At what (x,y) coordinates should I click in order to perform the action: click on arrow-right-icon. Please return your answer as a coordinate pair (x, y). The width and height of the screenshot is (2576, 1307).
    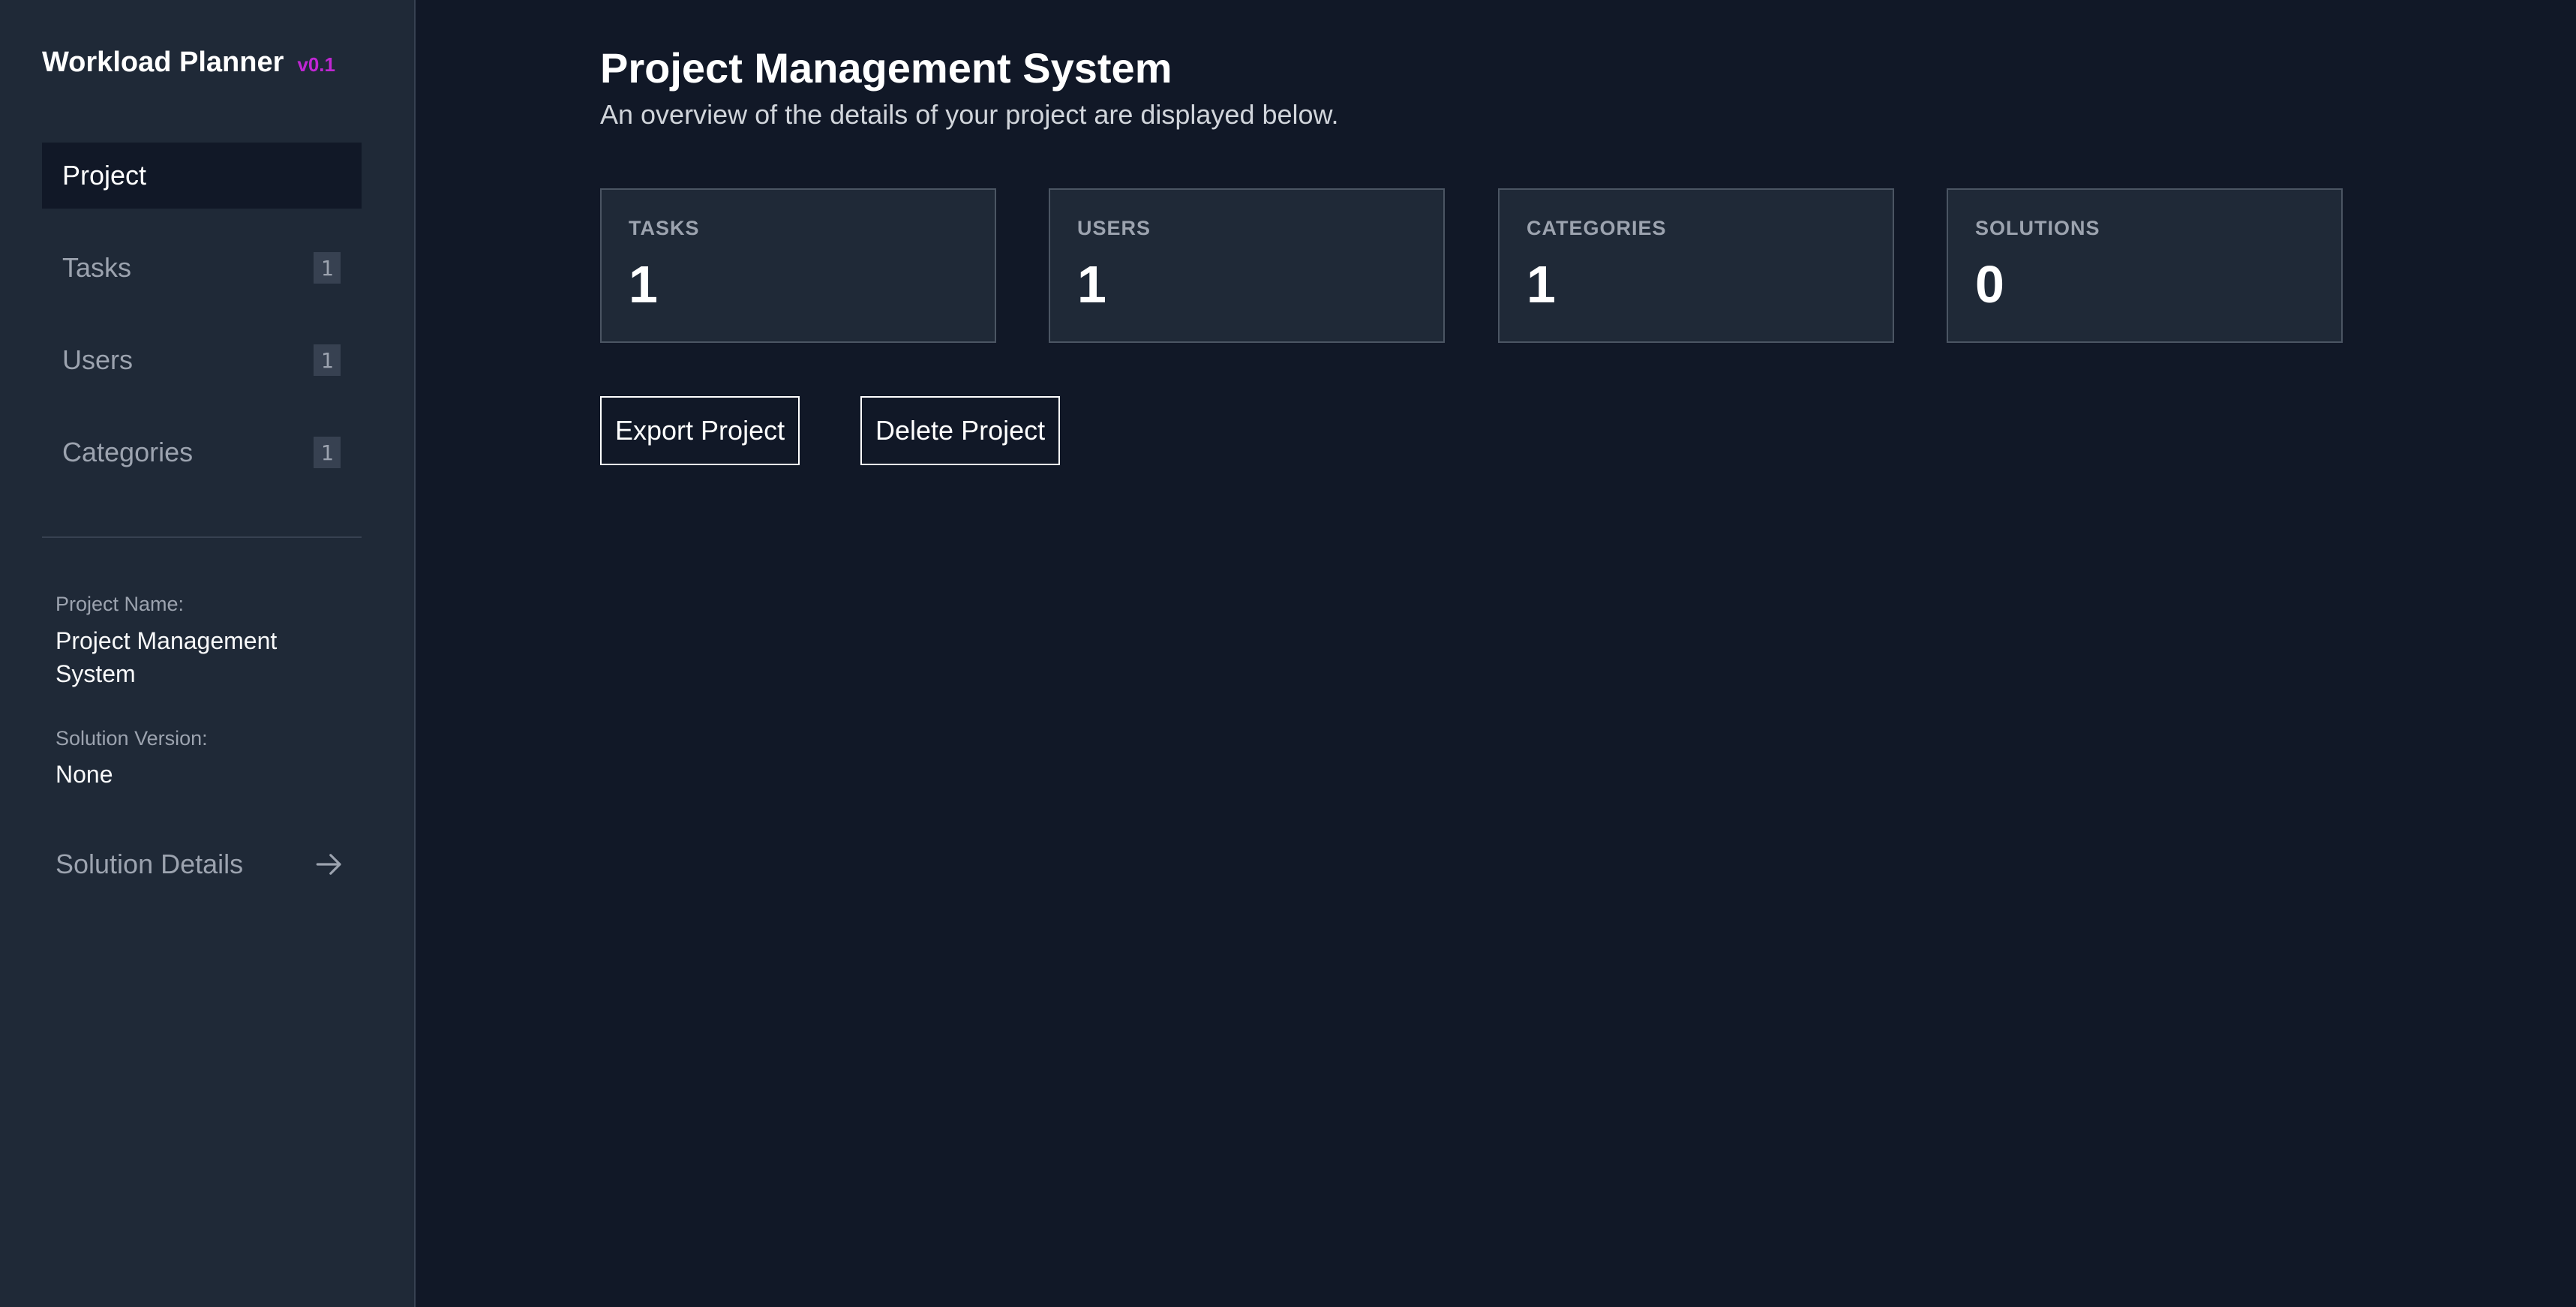
    Looking at the image, I should click on (329, 865).